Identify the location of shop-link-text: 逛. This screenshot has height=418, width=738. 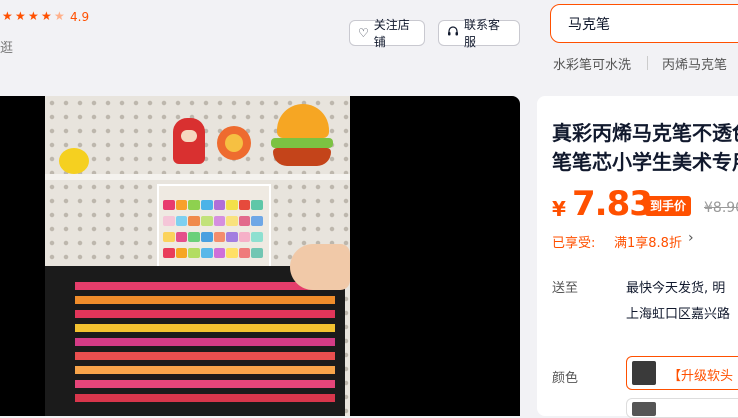
(6, 46).